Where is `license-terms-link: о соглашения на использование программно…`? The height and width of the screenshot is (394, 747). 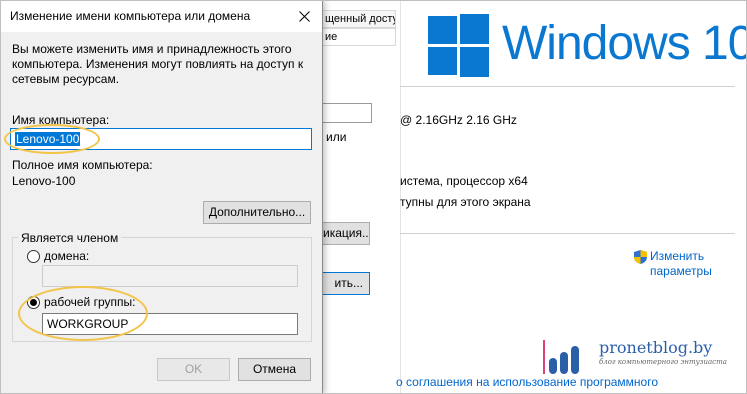 license-terms-link: о соглашения на использование программно… is located at coordinates (527, 382).